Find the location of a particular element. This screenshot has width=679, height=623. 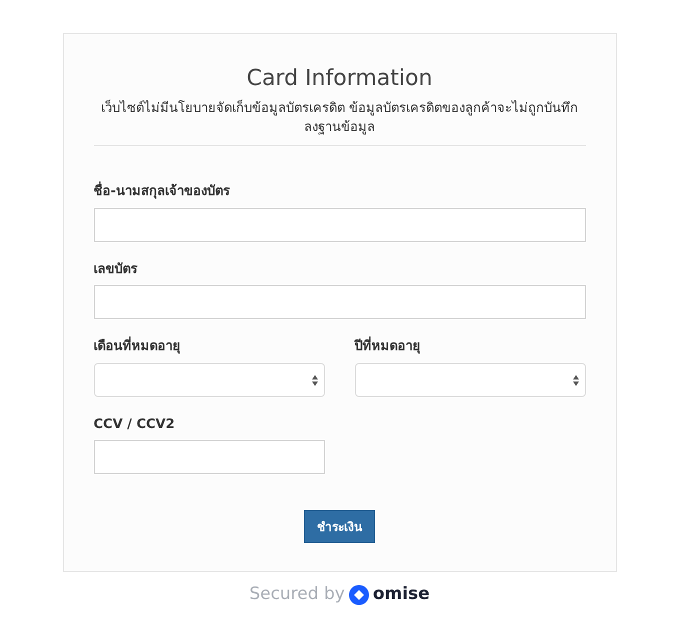

secured-by-text: Secured by is located at coordinates (297, 594).